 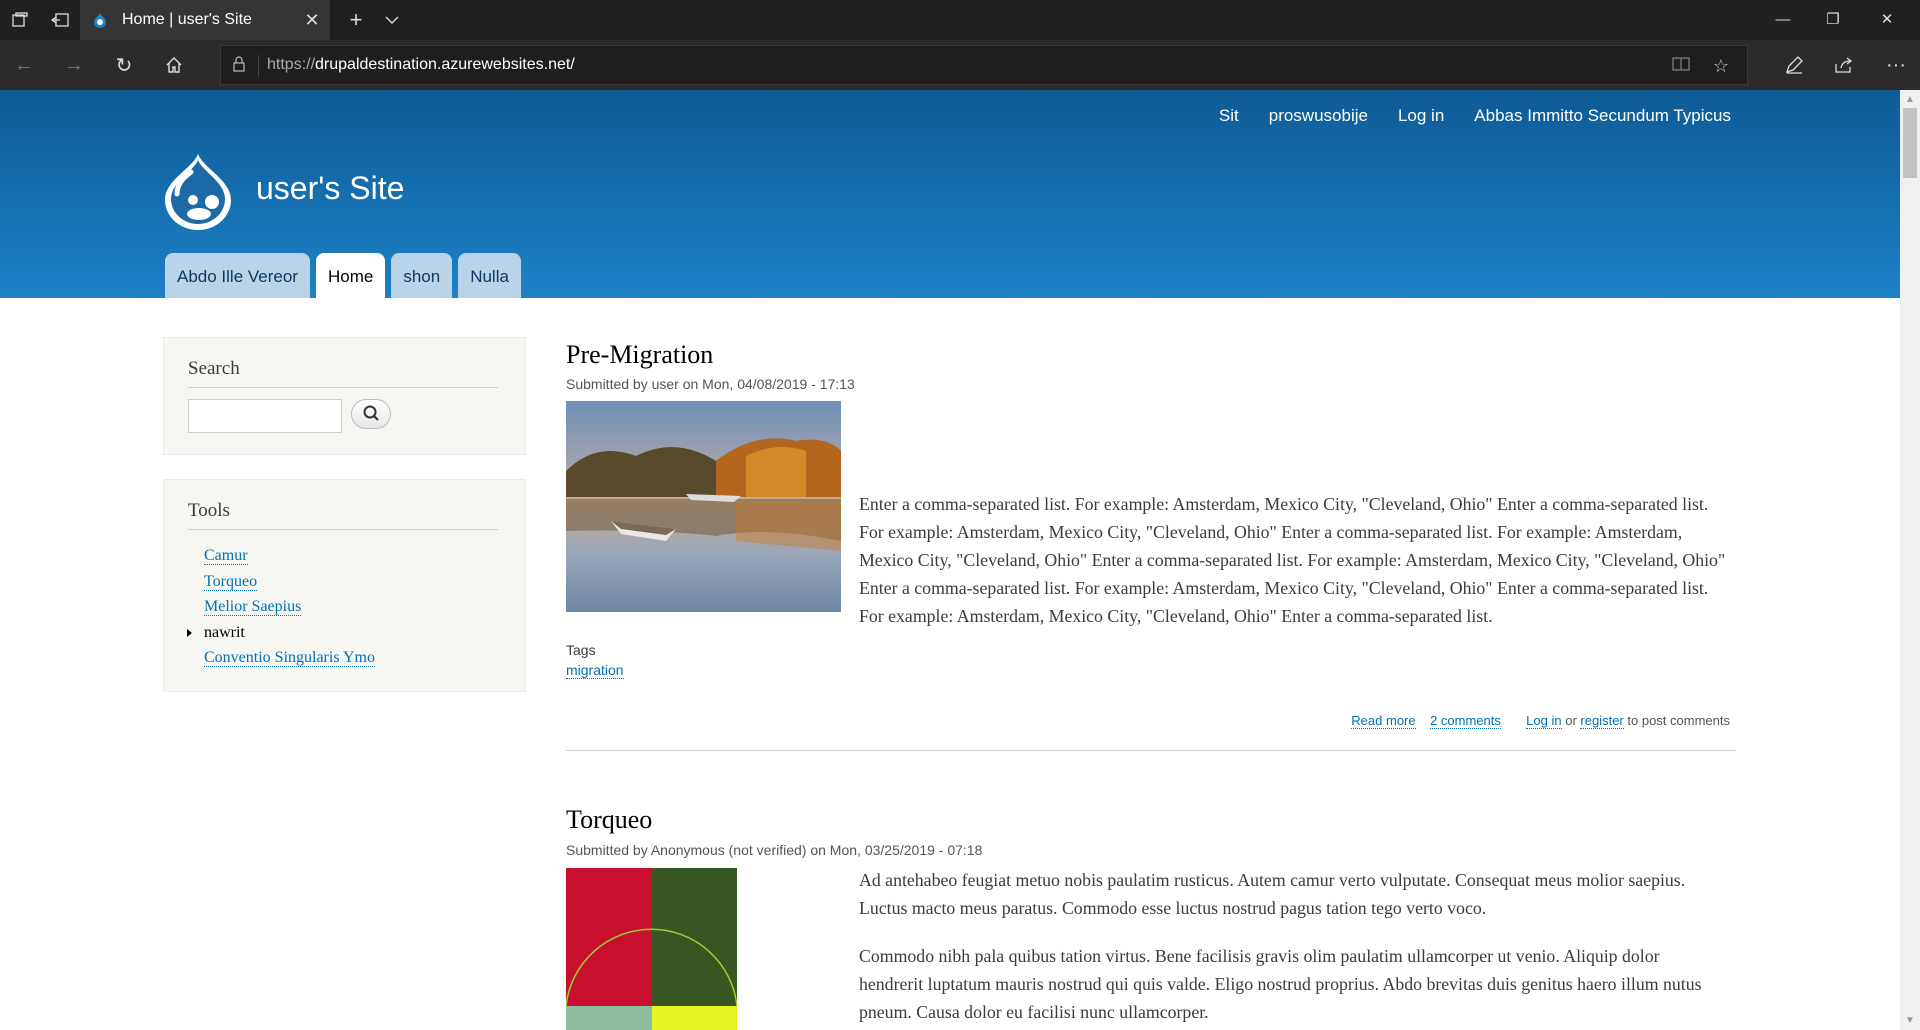 What do you see at coordinates (1383, 721) in the screenshot?
I see `read-more-link: Read more` at bounding box center [1383, 721].